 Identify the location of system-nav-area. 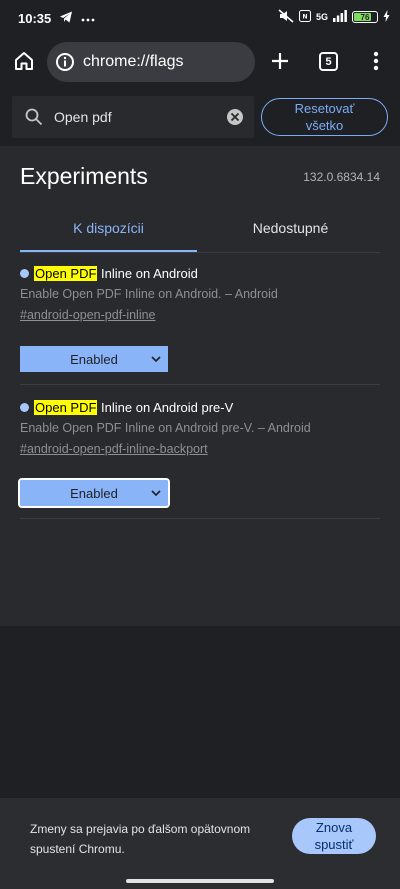
(200, 879).